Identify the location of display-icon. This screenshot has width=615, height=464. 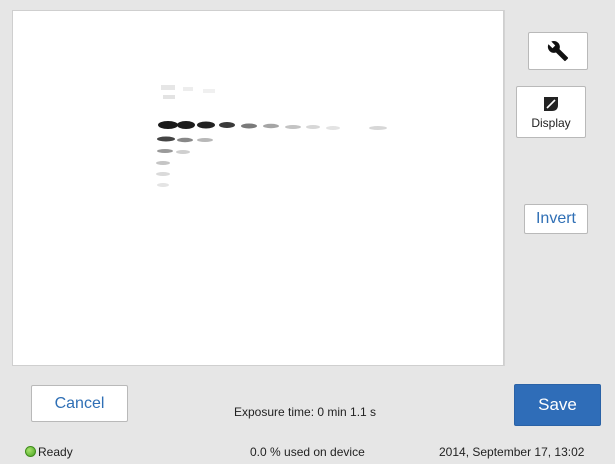
(551, 104).